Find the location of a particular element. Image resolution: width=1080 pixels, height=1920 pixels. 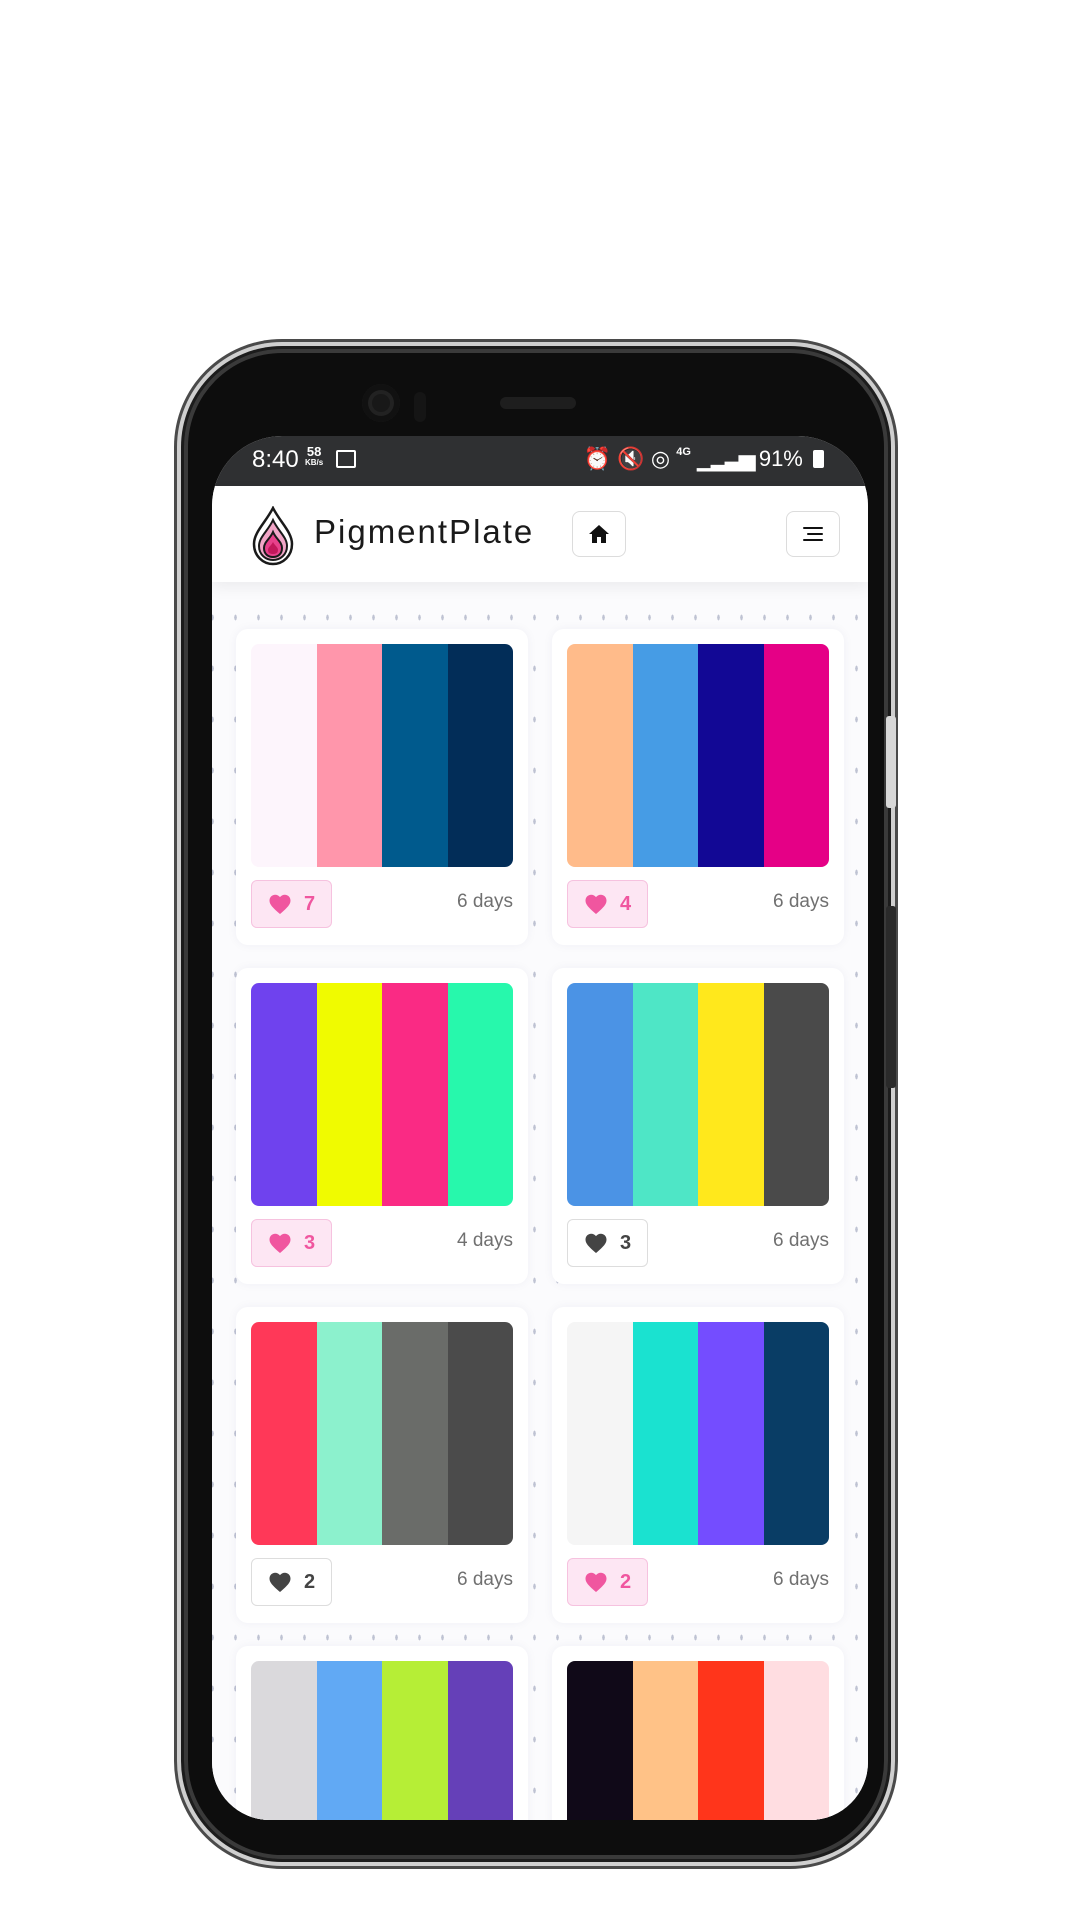

palette-card: 3 4 days is located at coordinates (382, 1126).